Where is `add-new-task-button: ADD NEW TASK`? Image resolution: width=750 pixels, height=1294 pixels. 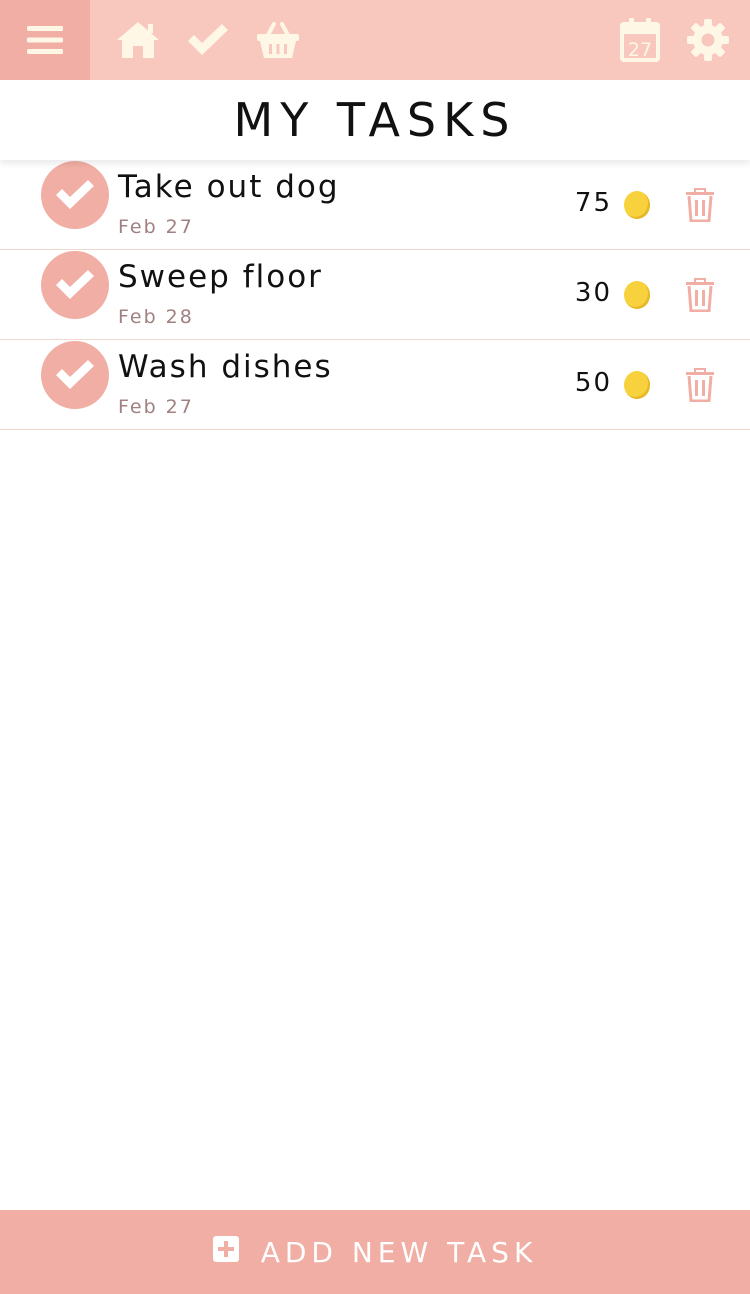
add-new-task-button: ADD NEW TASK is located at coordinates (375, 1252).